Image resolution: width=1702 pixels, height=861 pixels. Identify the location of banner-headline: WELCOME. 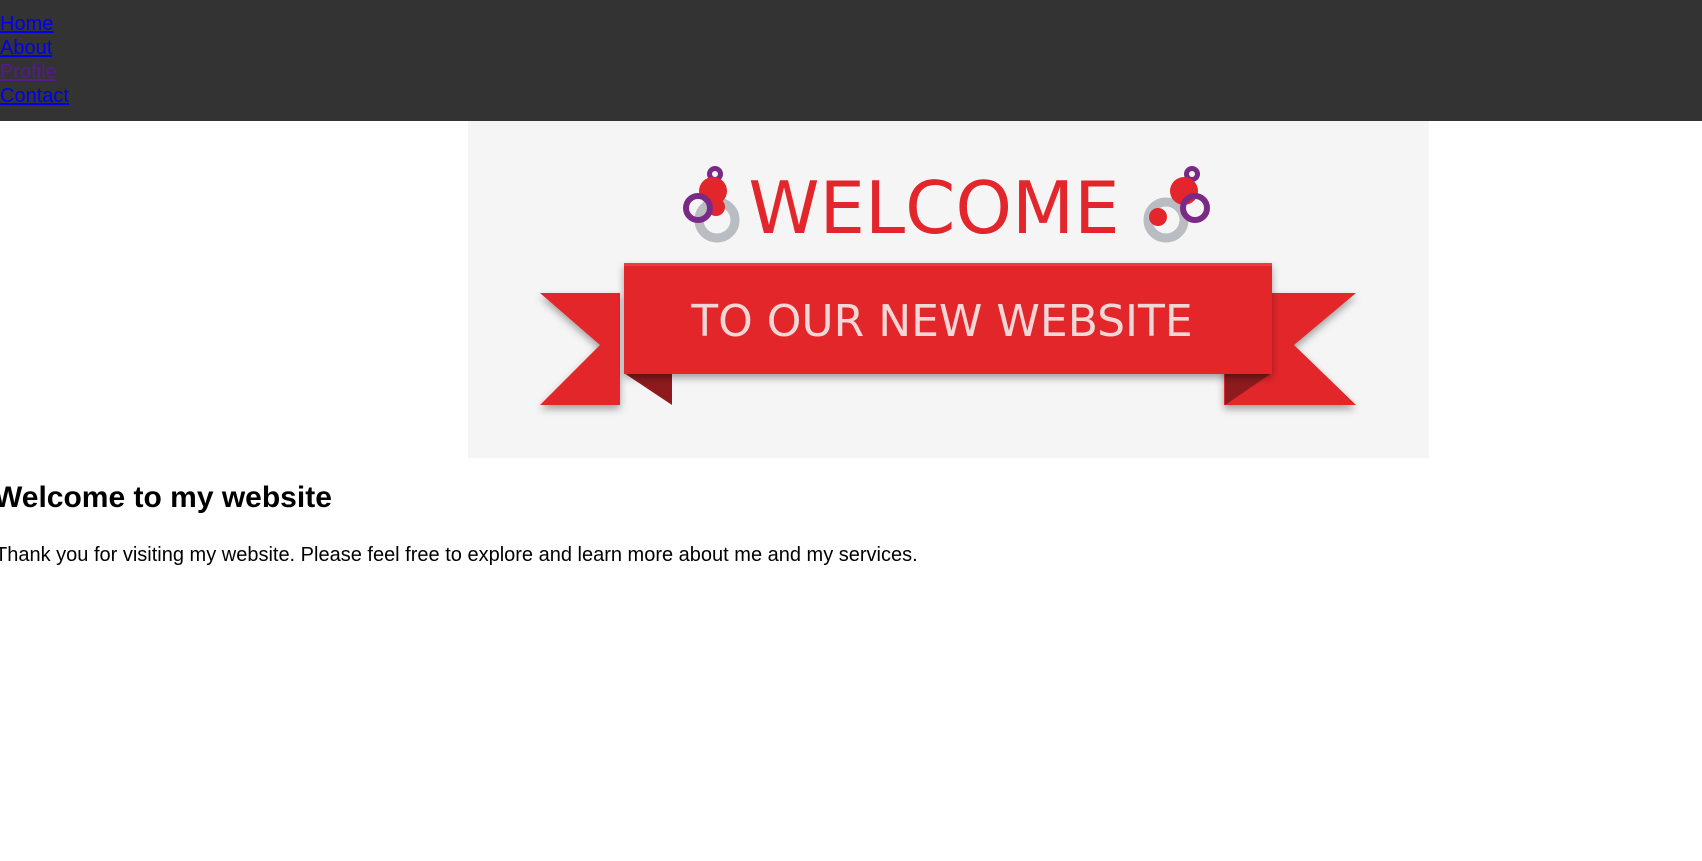
(933, 208).